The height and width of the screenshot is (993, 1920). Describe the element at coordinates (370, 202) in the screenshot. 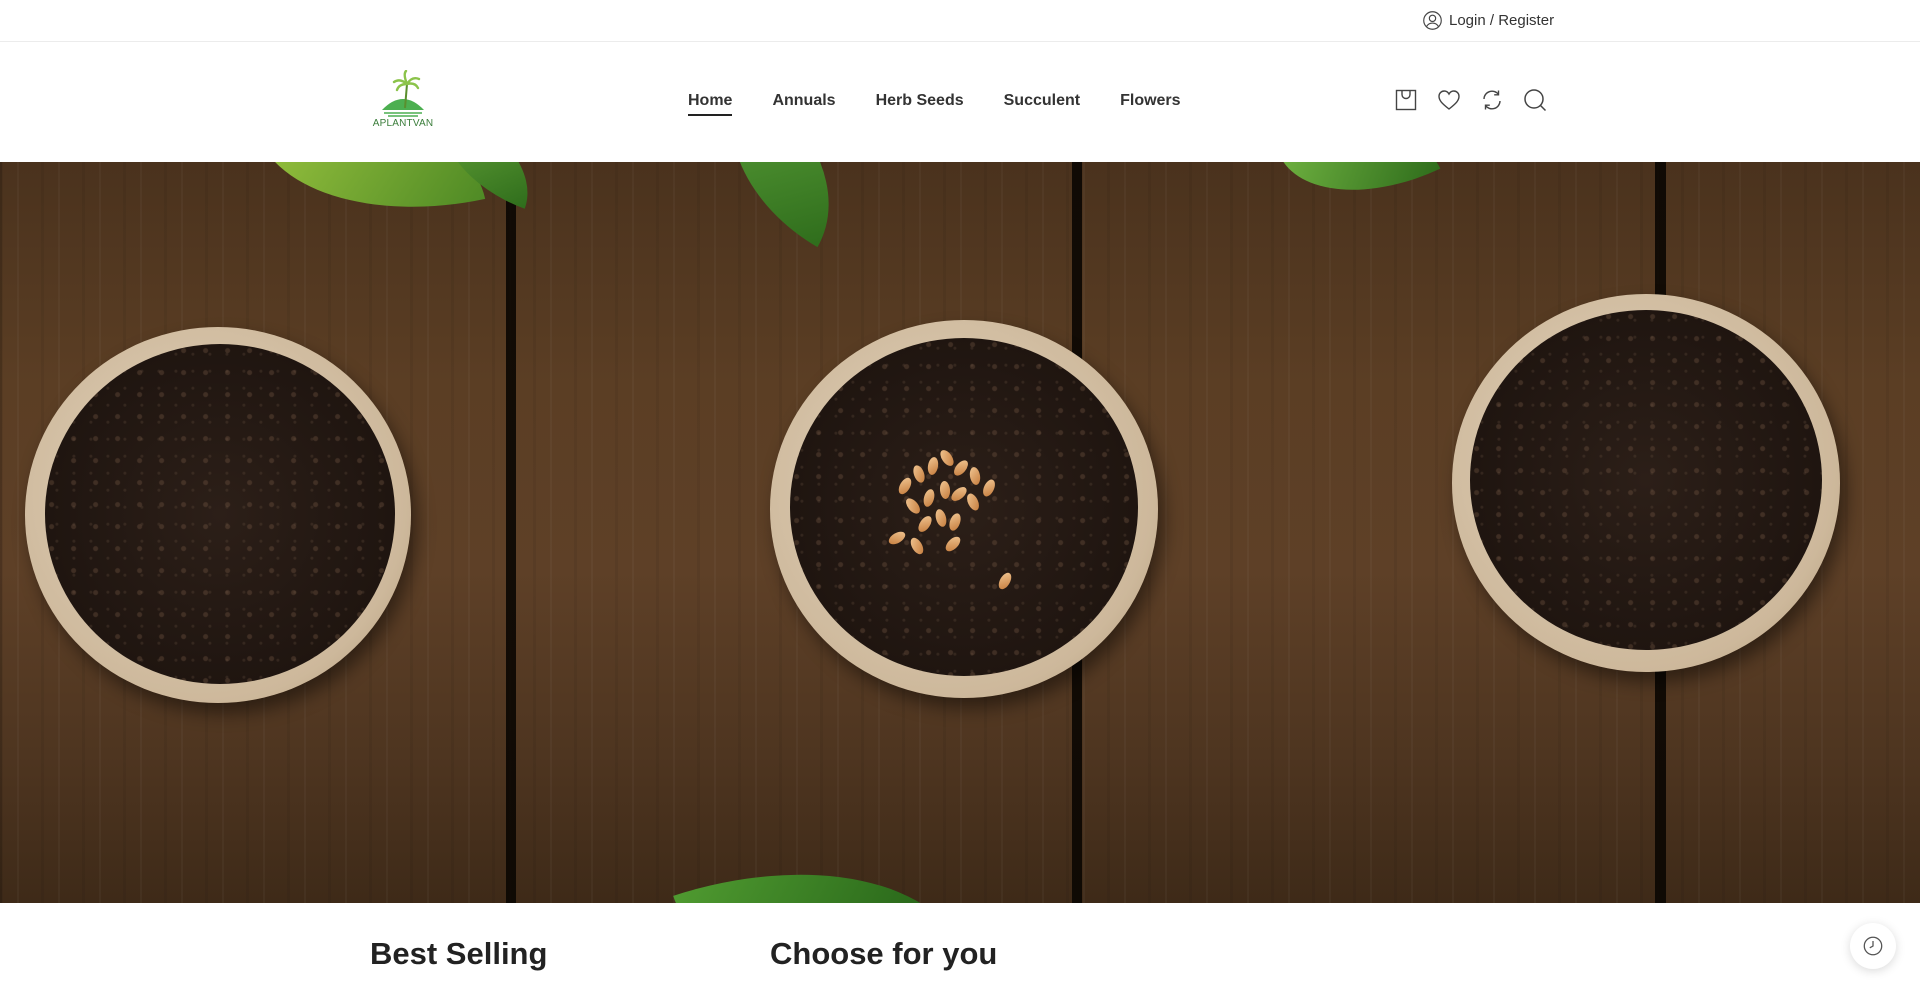

I see `leaf-top-left` at that location.